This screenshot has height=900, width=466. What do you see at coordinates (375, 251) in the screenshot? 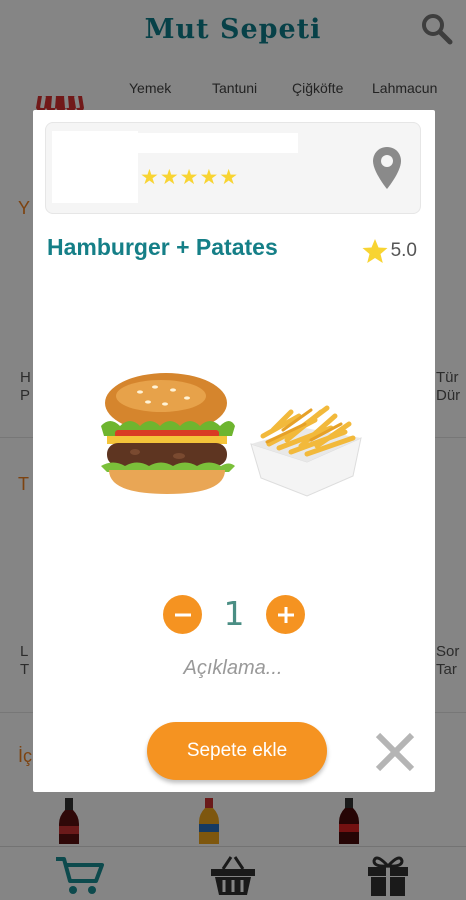
I see `star-icon` at bounding box center [375, 251].